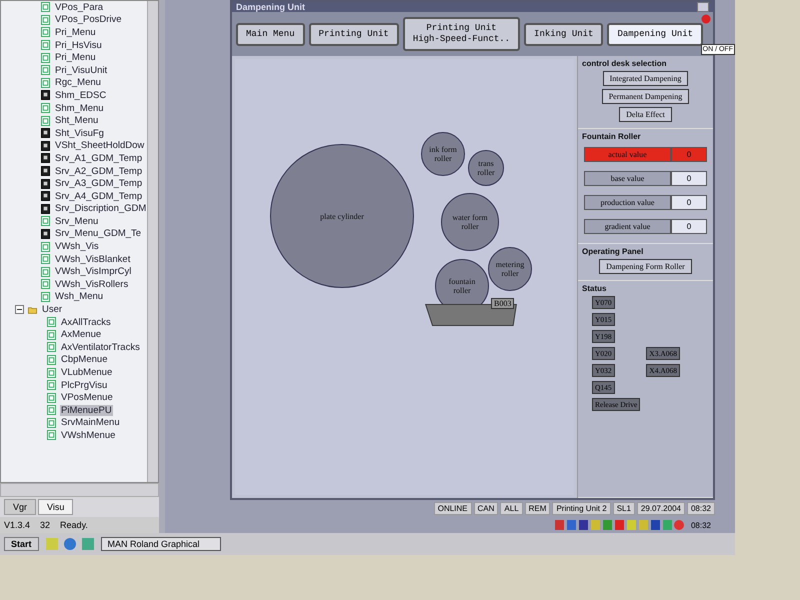 The image size is (800, 600). What do you see at coordinates (655, 34) in the screenshot?
I see `unit-tab: Dampening Unit` at bounding box center [655, 34].